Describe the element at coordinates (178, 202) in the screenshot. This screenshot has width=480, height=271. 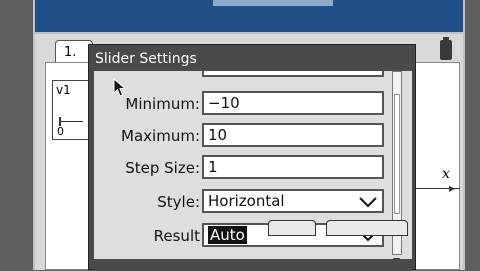
I see `style-label: Style:` at that location.